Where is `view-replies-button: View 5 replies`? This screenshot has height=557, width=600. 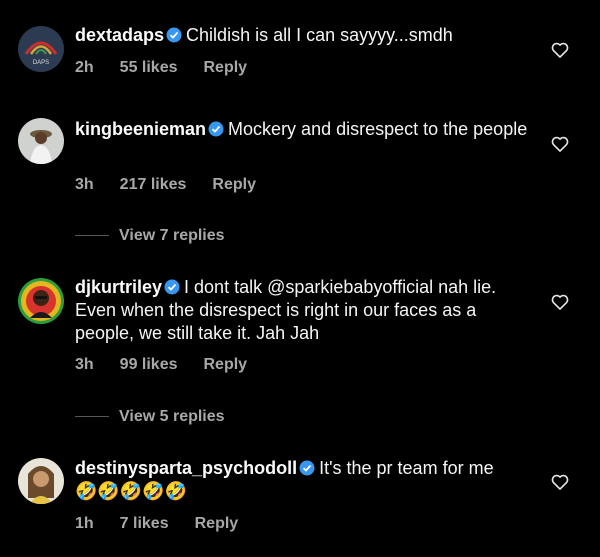 view-replies-button: View 5 replies is located at coordinates (150, 417).